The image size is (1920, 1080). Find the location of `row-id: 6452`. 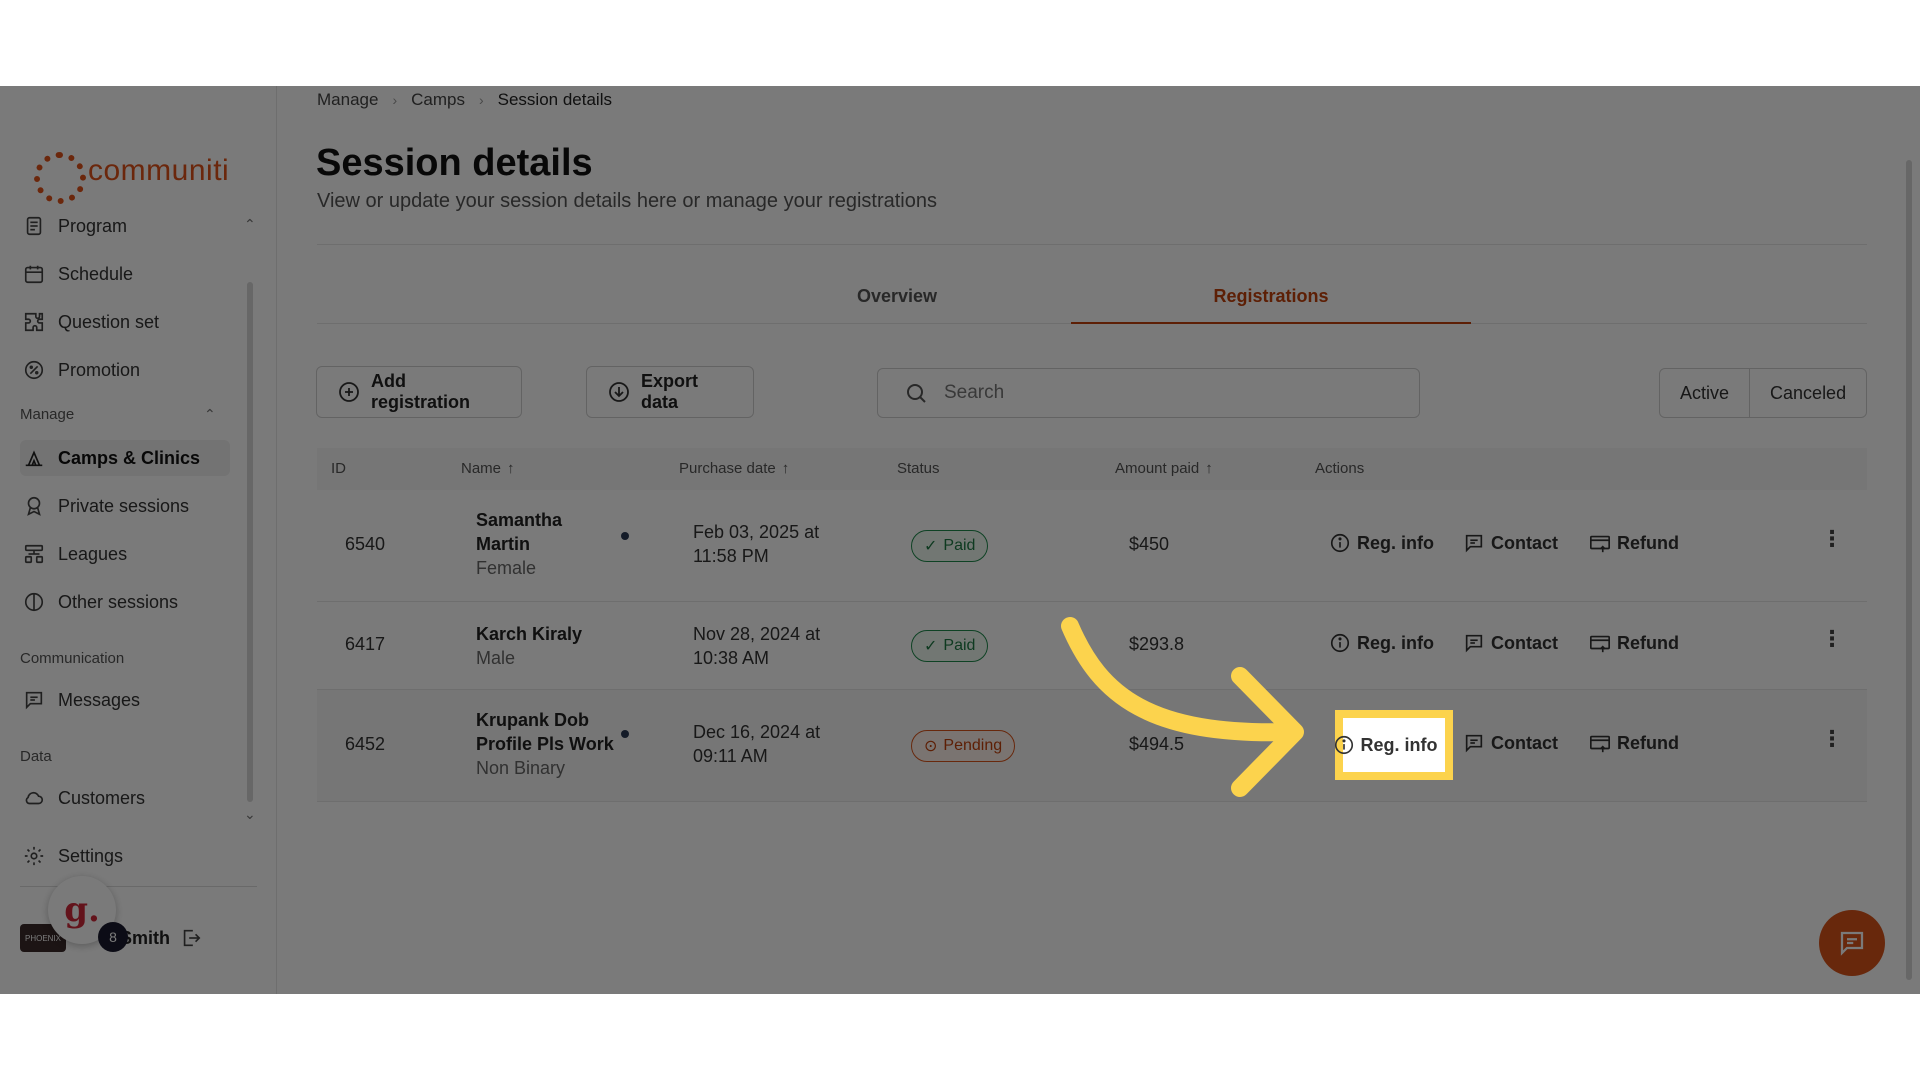

row-id: 6452 is located at coordinates (365, 744).